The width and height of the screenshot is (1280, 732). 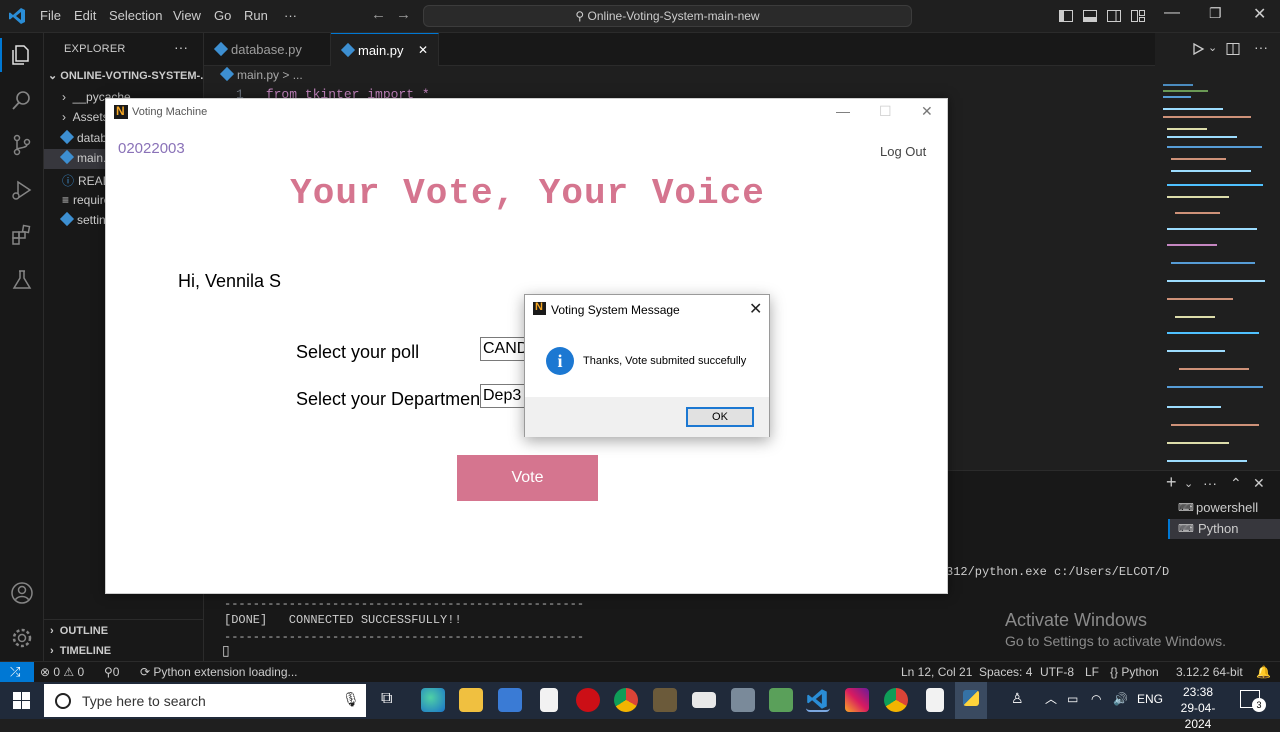 What do you see at coordinates (1224, 529) in the screenshot?
I see `terminal-session-python: ⌨ Python` at bounding box center [1224, 529].